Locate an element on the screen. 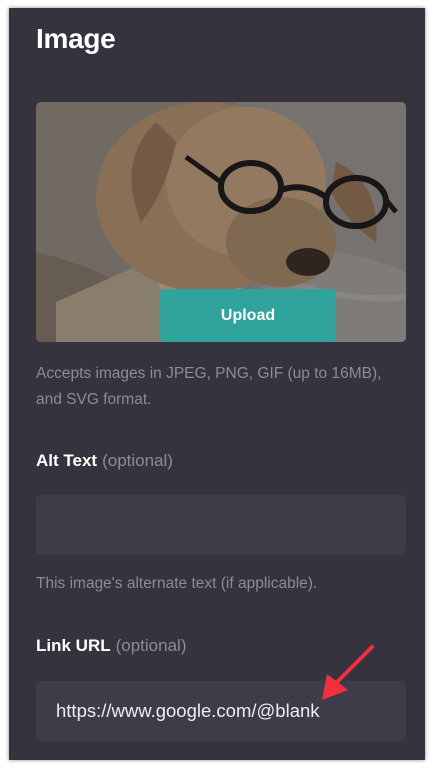 The width and height of the screenshot is (437, 768). panel-title: Image is located at coordinates (76, 38).